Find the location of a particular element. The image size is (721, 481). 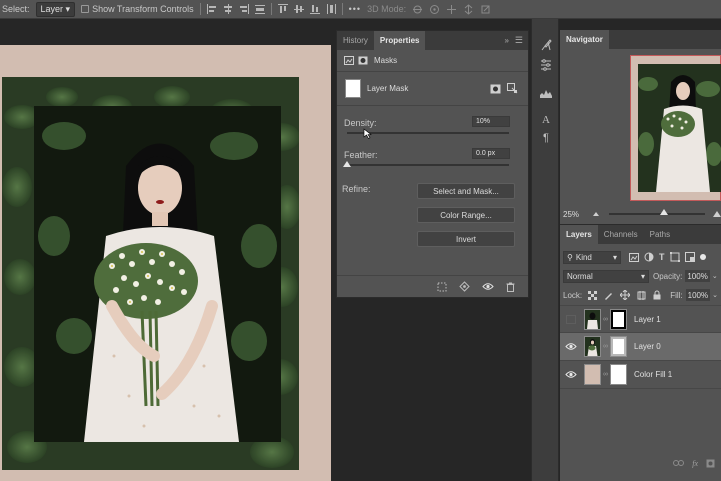

filter-adjustment-icon is located at coordinates (649, 257).